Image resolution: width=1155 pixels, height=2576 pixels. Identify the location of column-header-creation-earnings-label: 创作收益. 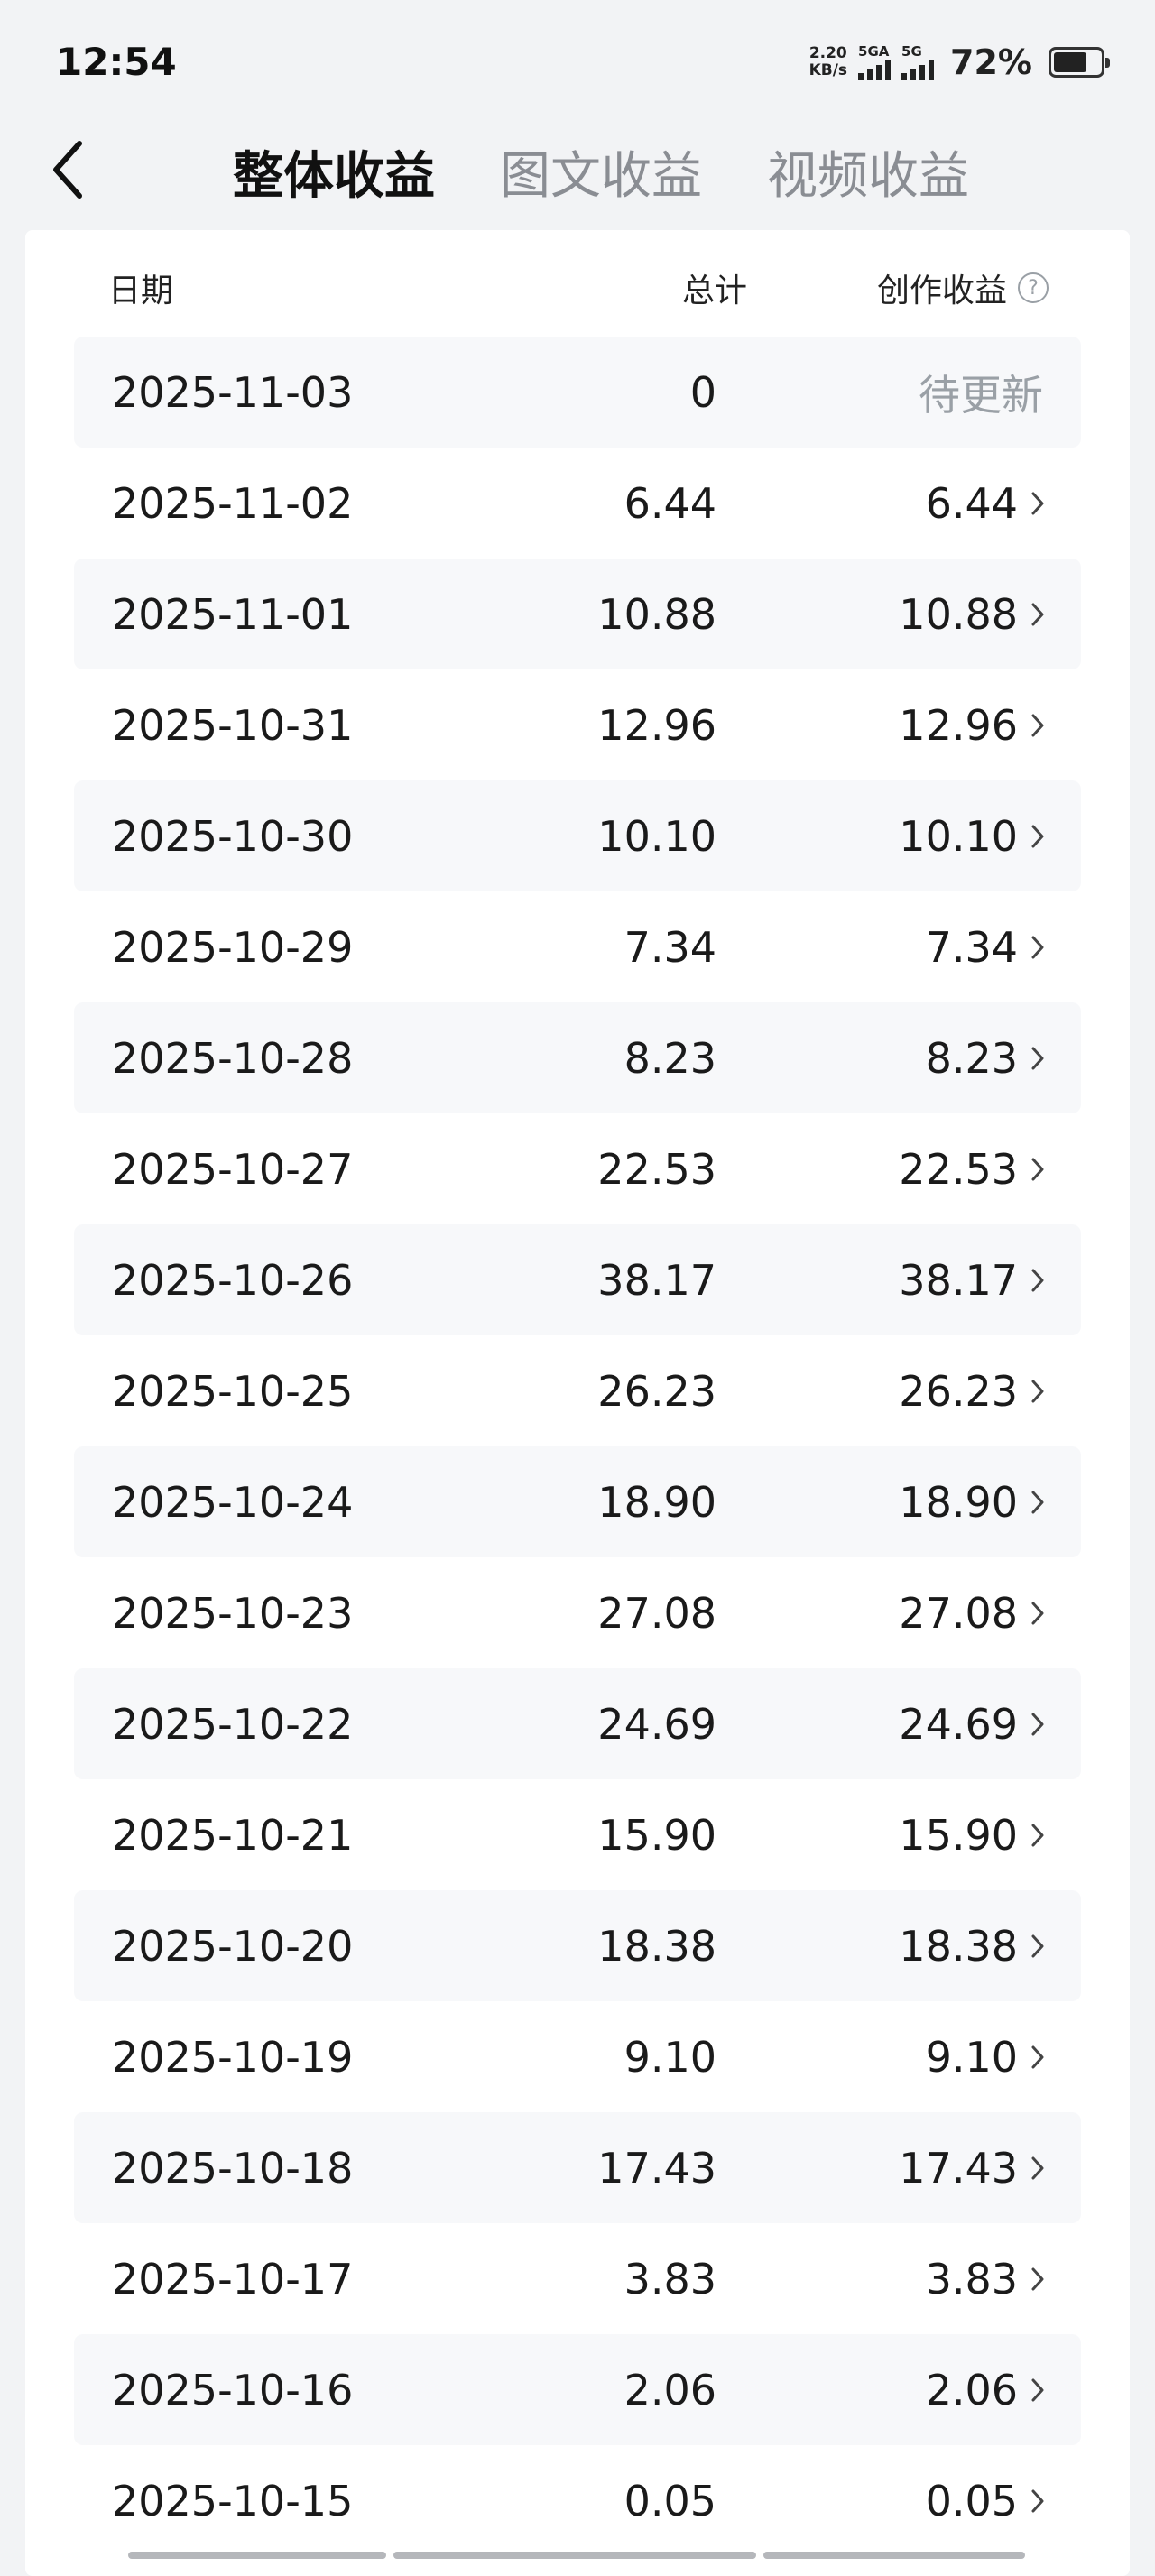
(942, 290).